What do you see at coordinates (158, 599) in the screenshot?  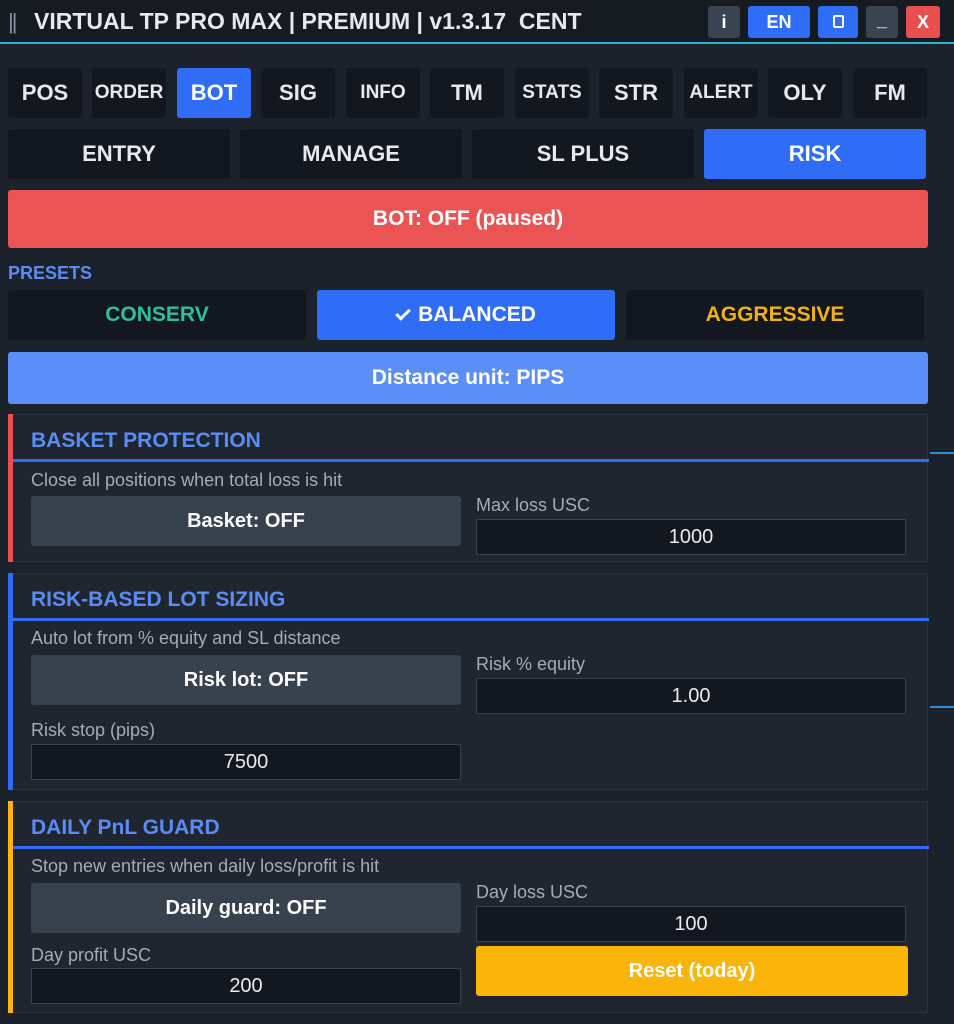 I see `section-title: RISK-BASED LOT SIZING` at bounding box center [158, 599].